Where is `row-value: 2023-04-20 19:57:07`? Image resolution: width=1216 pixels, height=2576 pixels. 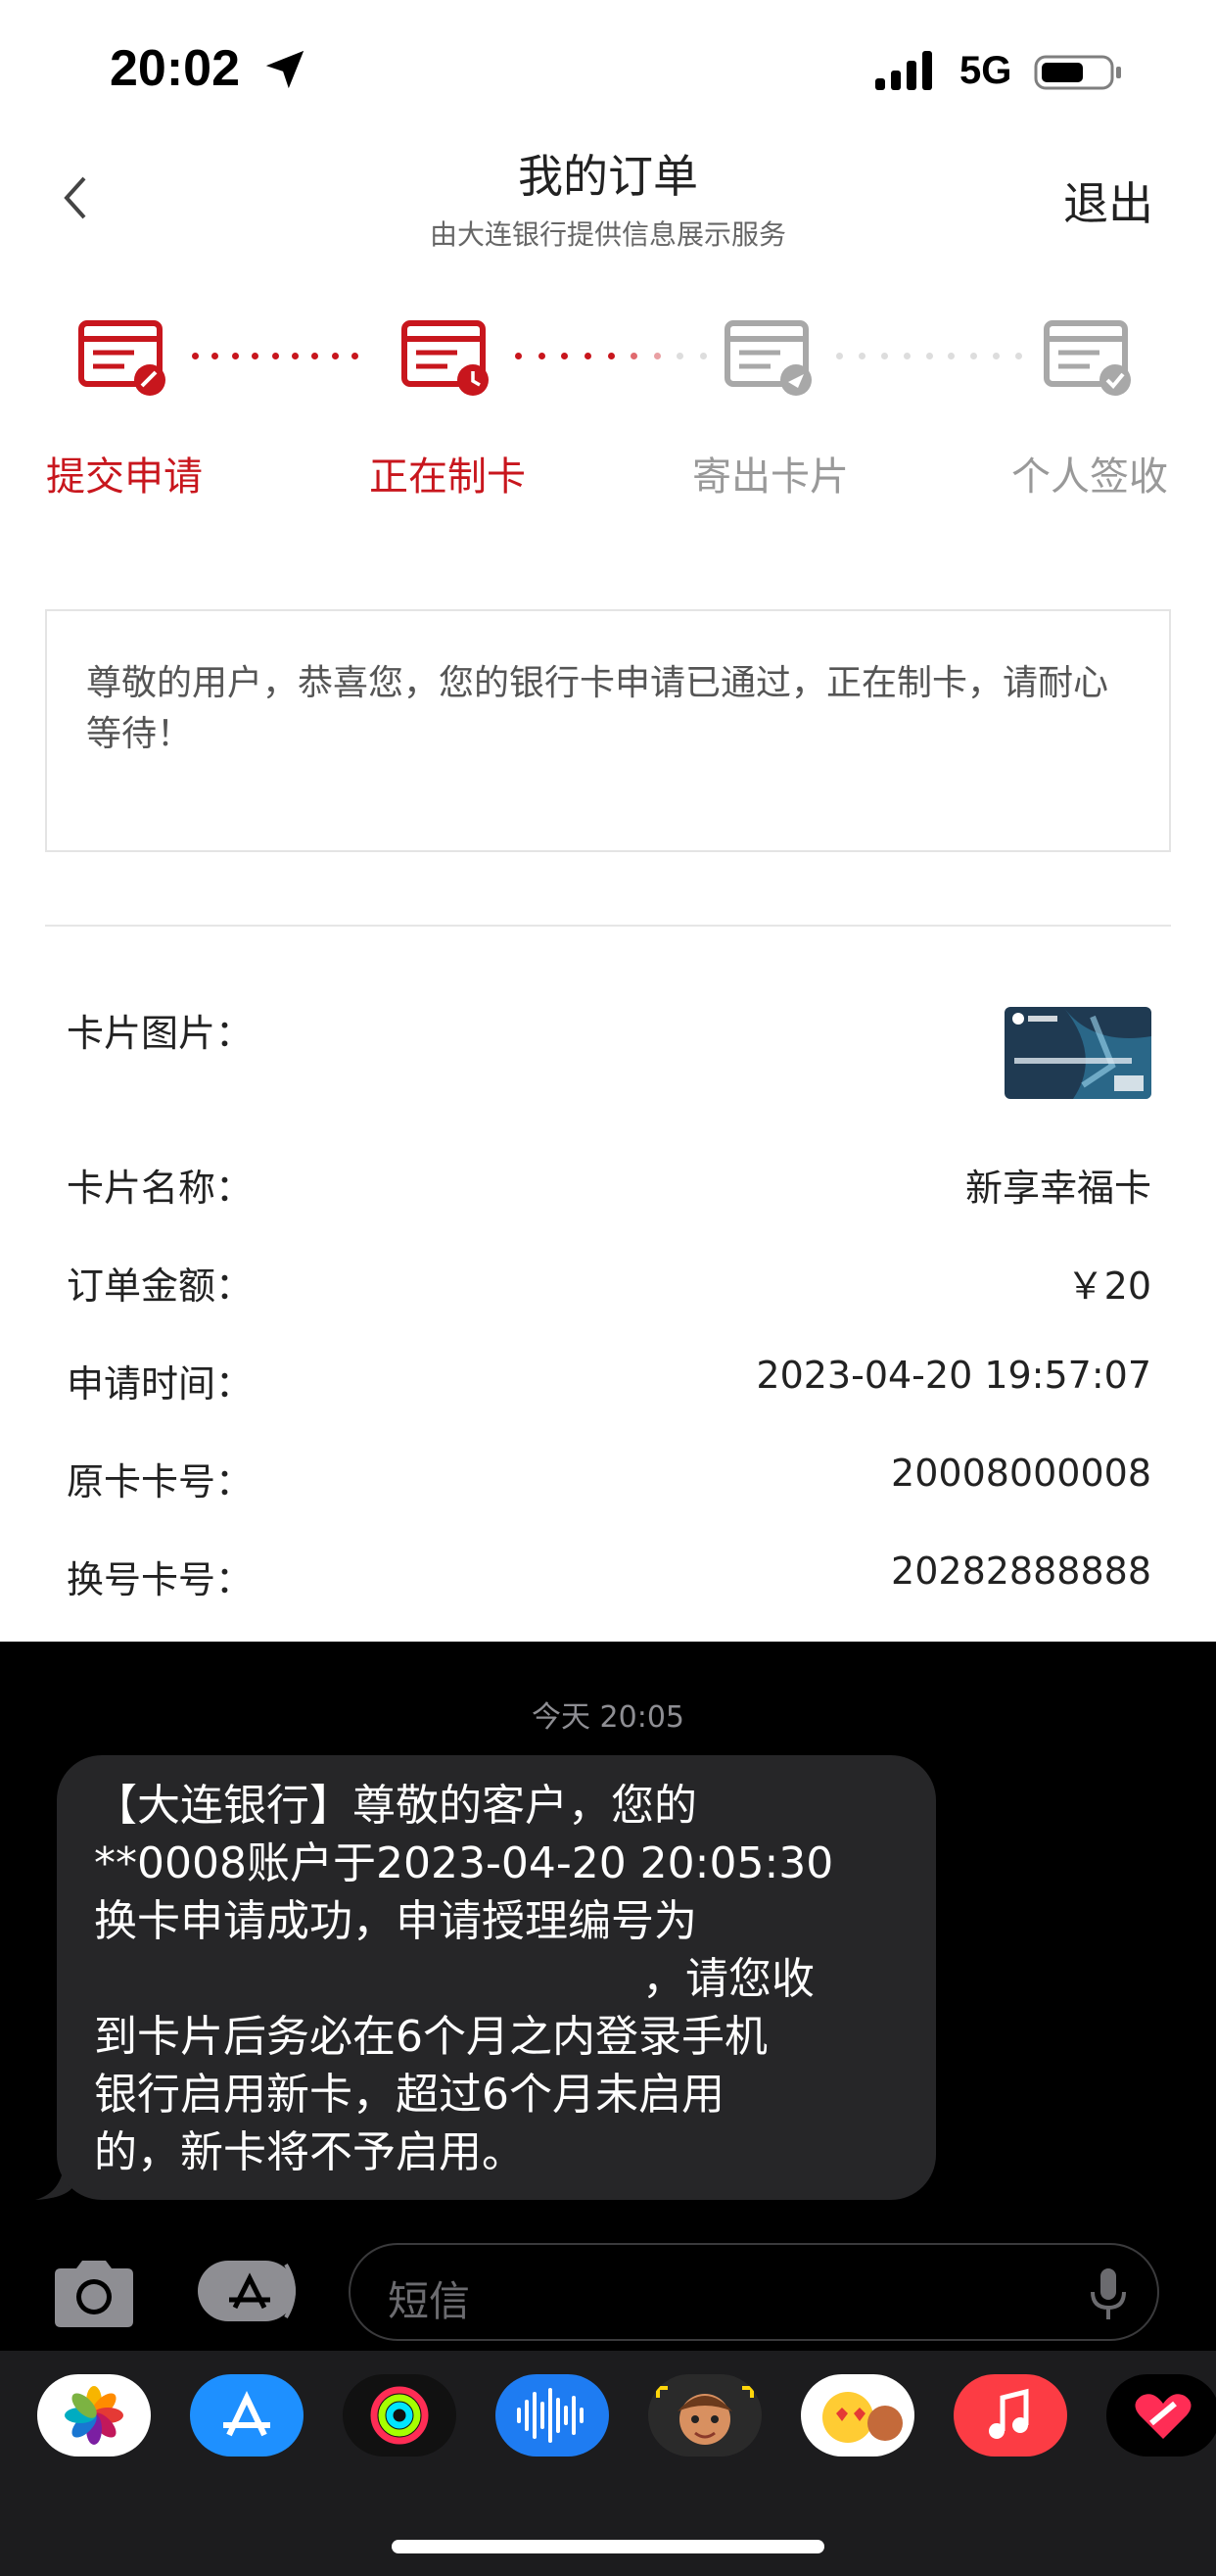
row-value: 2023-04-20 19:57:07 is located at coordinates (953, 1376).